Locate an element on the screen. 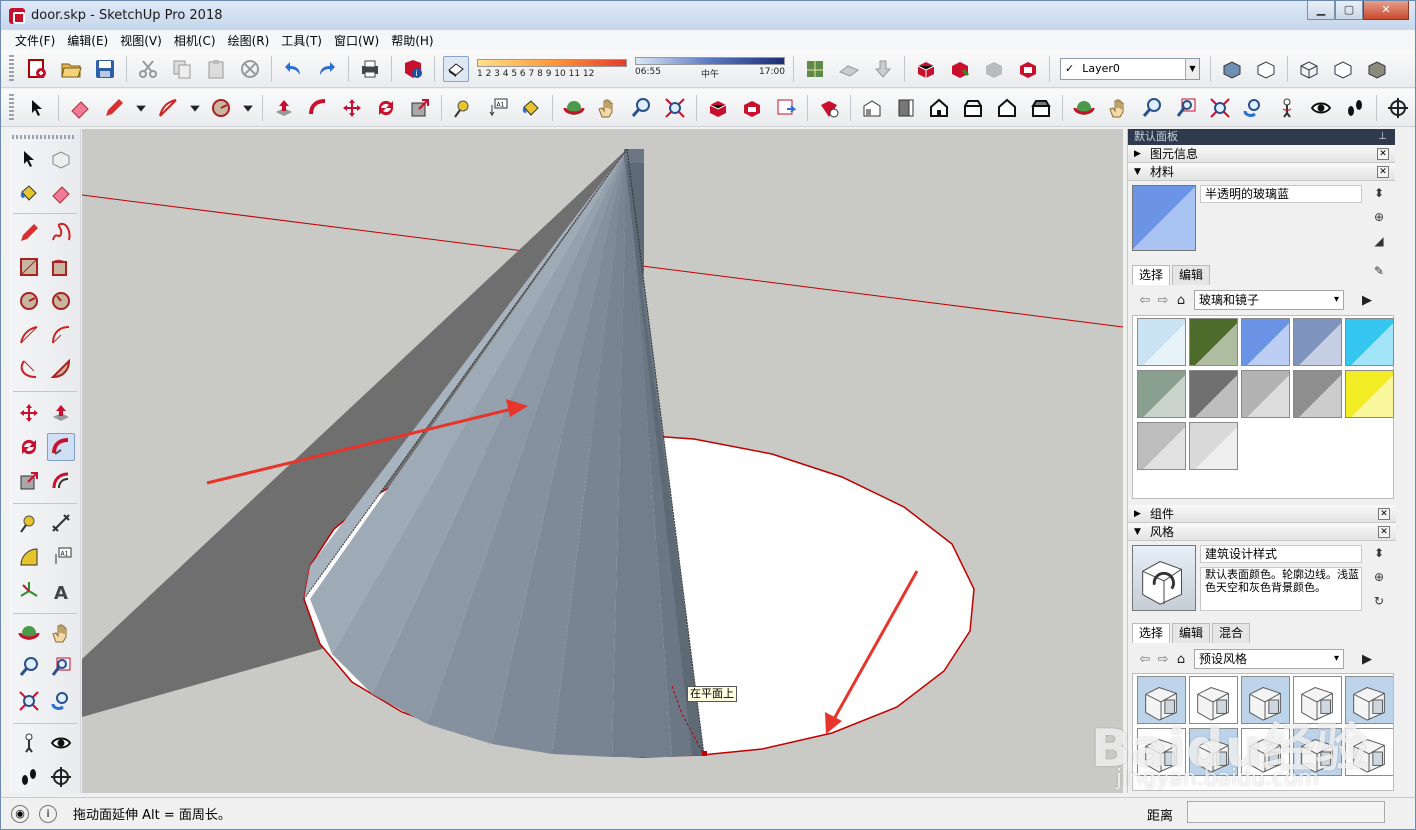  pencil-tool-icon is located at coordinates (114, 108).